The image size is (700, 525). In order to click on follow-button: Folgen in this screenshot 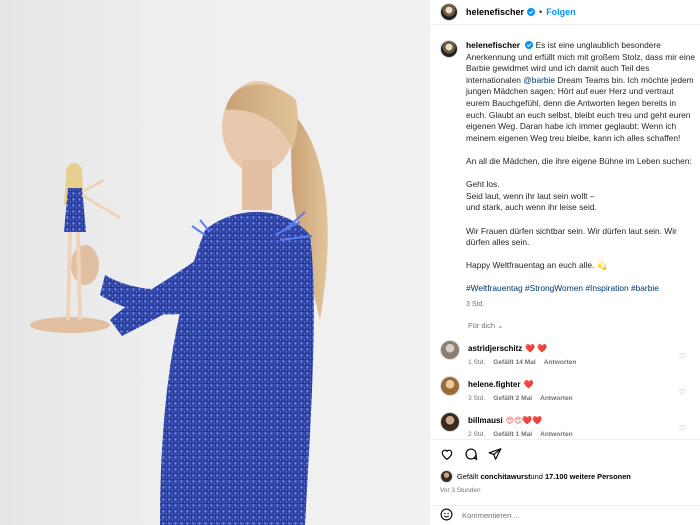, I will do `click(561, 12)`.